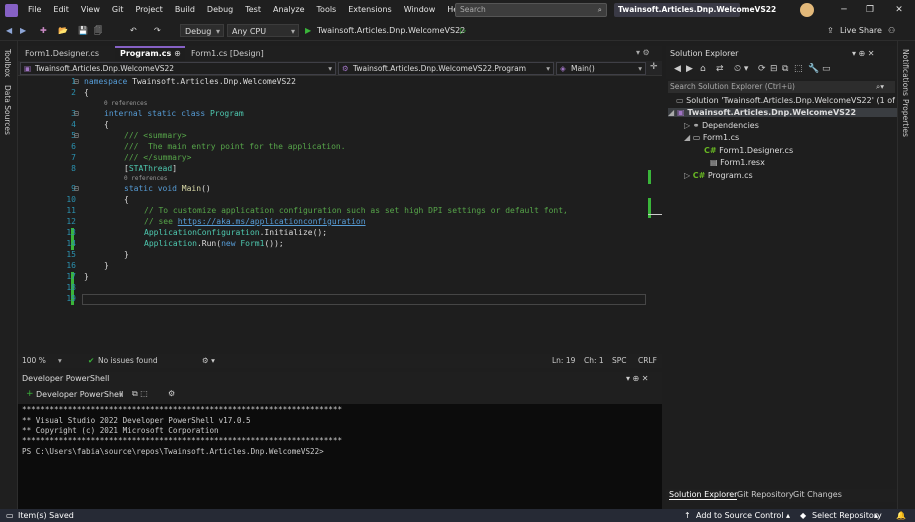 This screenshot has height=522, width=915. What do you see at coordinates (741, 69) in the screenshot?
I see `pending-changes-icon: ⏲ ▾` at bounding box center [741, 69].